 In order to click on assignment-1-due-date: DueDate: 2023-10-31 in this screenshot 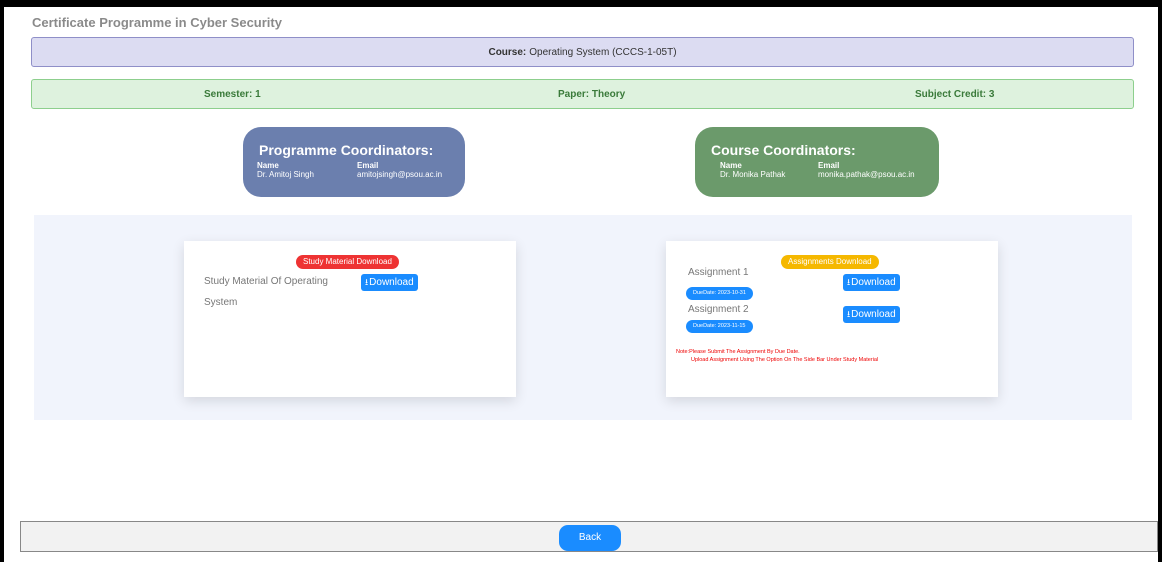, I will do `click(719, 293)`.